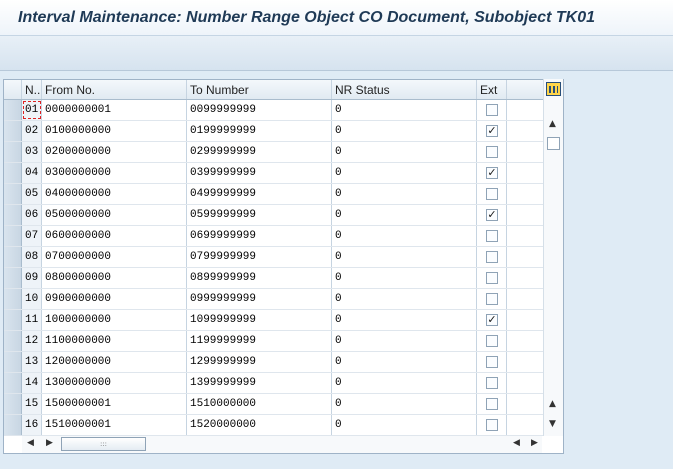 This screenshot has height=469, width=673. Describe the element at coordinates (114, 383) in the screenshot. I see `from-number-cell: 1300000000` at that location.